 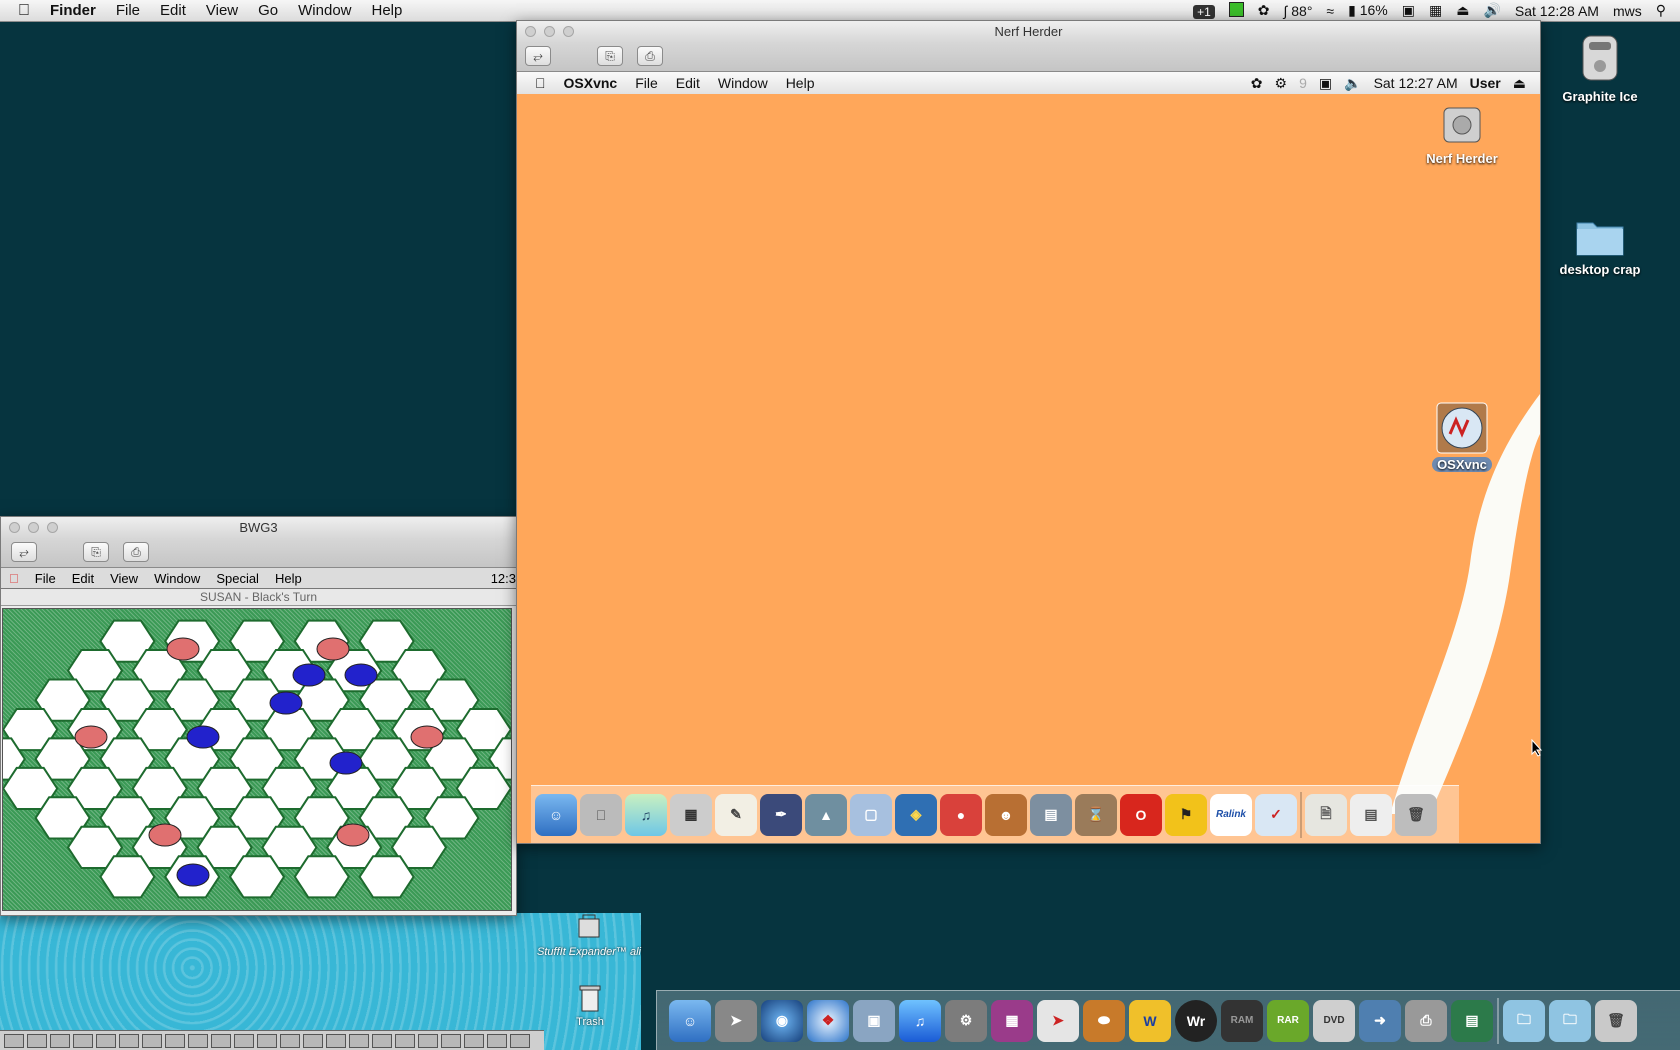 I want to click on dock-trash-icon: 🗑, so click(x=1616, y=1020).